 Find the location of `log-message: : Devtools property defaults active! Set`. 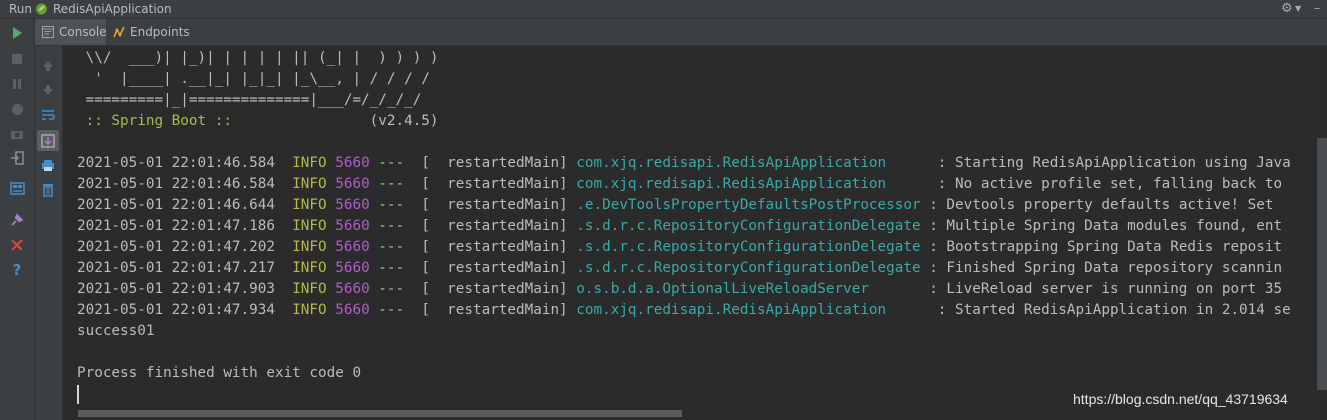

log-message: : Devtools property defaults active! Set is located at coordinates (1097, 205).